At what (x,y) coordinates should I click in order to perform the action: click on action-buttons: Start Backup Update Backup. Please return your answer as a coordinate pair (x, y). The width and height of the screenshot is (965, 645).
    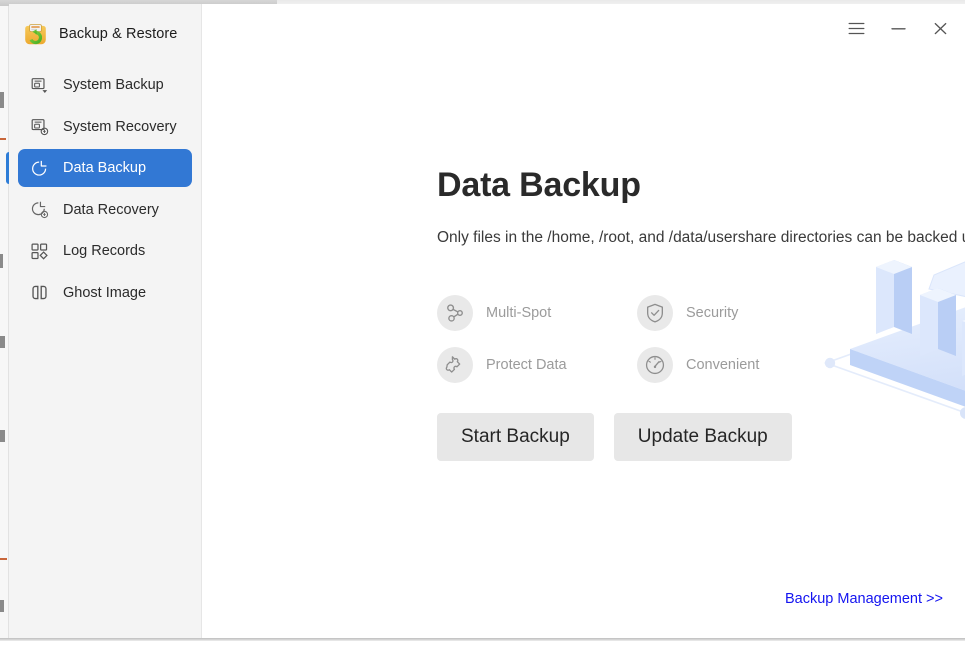
    Looking at the image, I should click on (614, 437).